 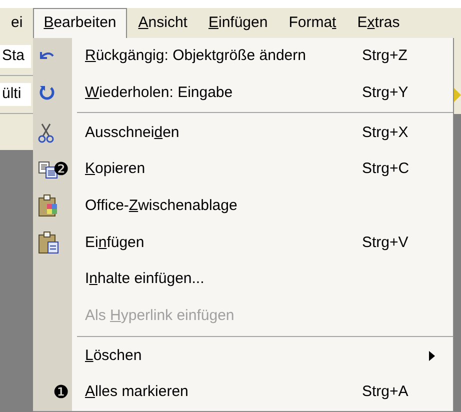 I want to click on menu-bar-item: Format, so click(x=312, y=23).